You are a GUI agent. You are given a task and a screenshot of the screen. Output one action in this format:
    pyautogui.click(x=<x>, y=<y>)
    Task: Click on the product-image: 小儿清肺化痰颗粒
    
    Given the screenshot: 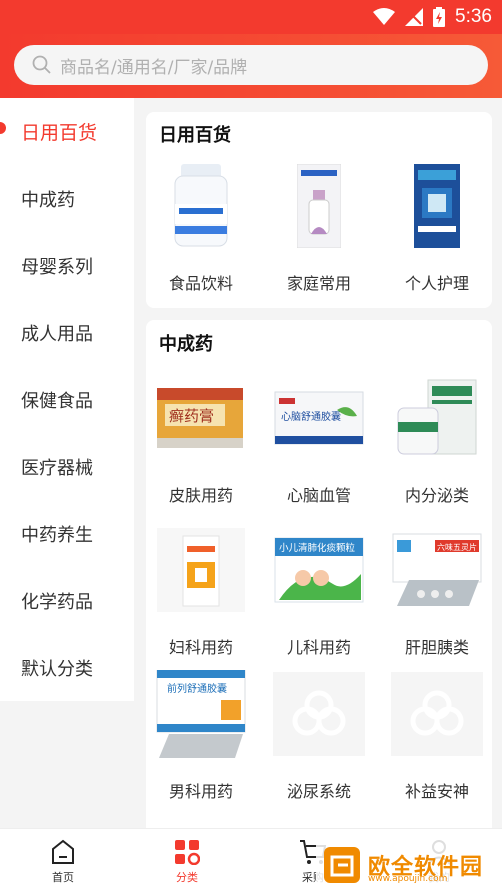 What is the action you would take?
    pyautogui.click(x=319, y=570)
    